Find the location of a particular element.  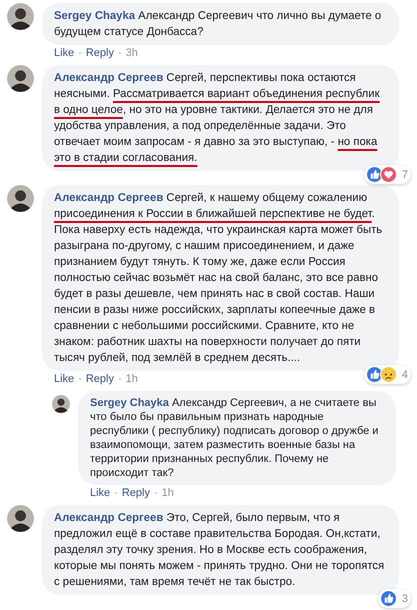

comment-text: Александр Сергеев Сергей, перспективы пока остаются неясными. Рассматривается вариант объединения республик в одно целое, но это на уровне тактики. Делается это не для удобства управления, а под определённые задачи. Это отвечает моим запросам - я давно за это выступаю, - но пока это в стадии согласования. is located at coordinates (217, 118).